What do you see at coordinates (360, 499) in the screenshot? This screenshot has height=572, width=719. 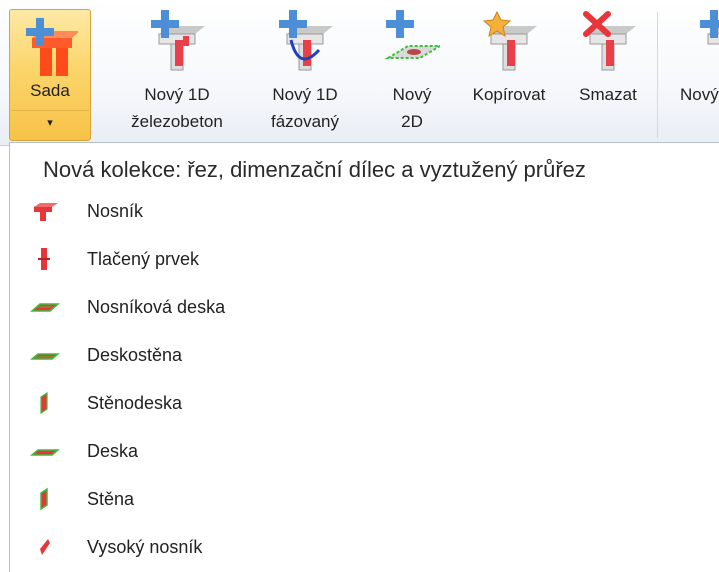 I see `menu-item-wall: Stěna` at bounding box center [360, 499].